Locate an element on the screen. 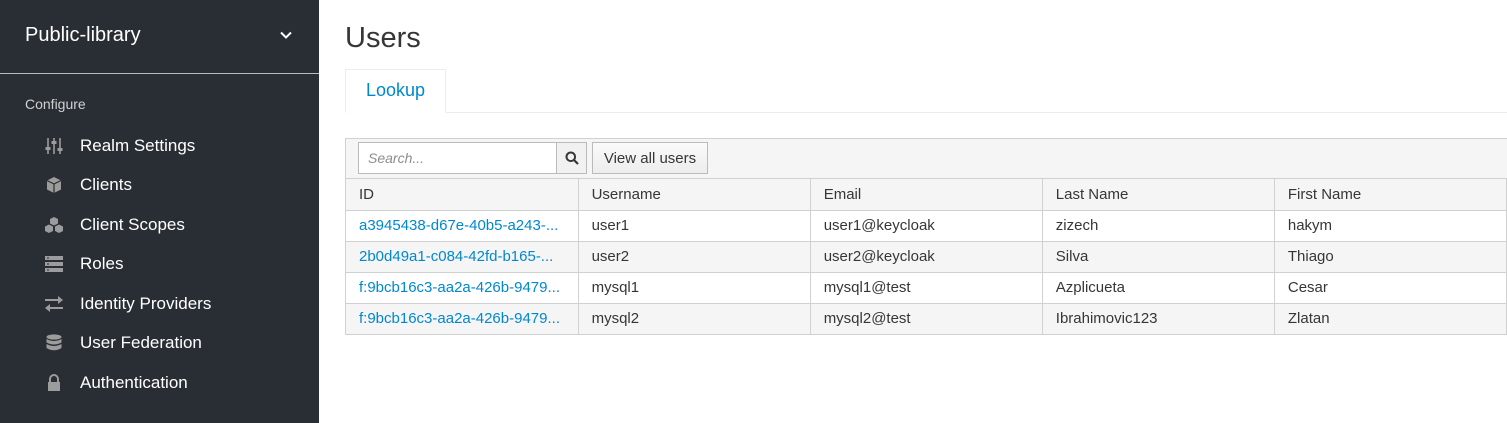 The height and width of the screenshot is (423, 1507). sidebar-item-roles: Roles is located at coordinates (159, 265).